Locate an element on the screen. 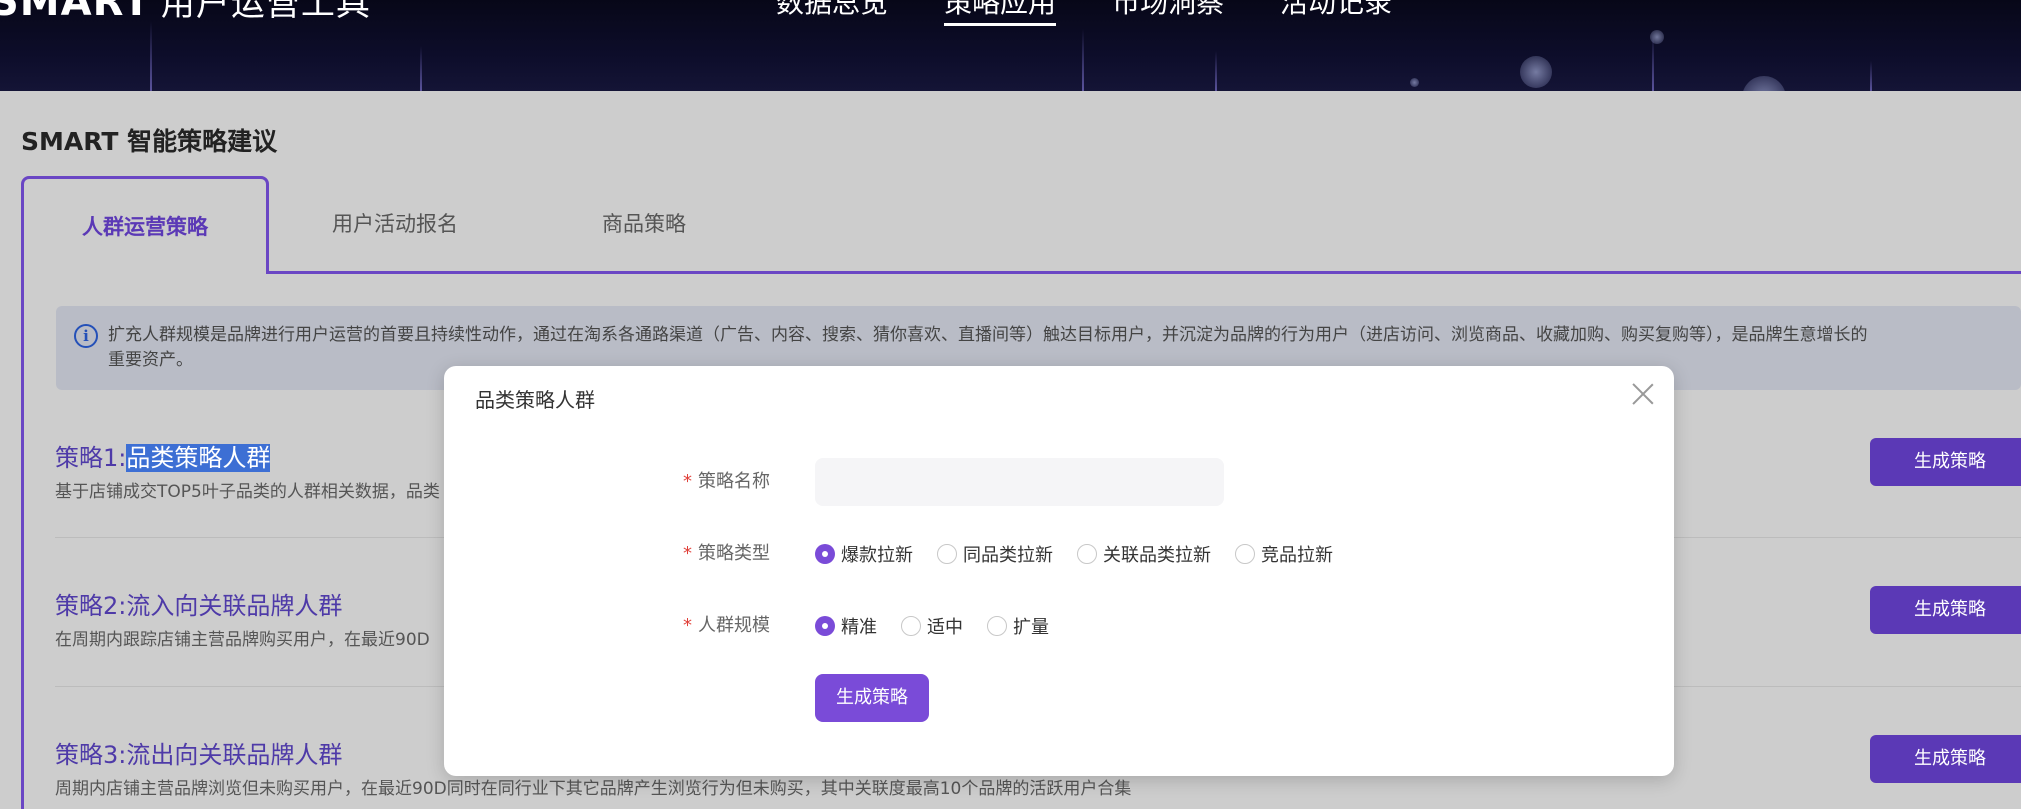 The width and height of the screenshot is (2021, 809). radio-label: 同品类拉新 is located at coordinates (1008, 555).